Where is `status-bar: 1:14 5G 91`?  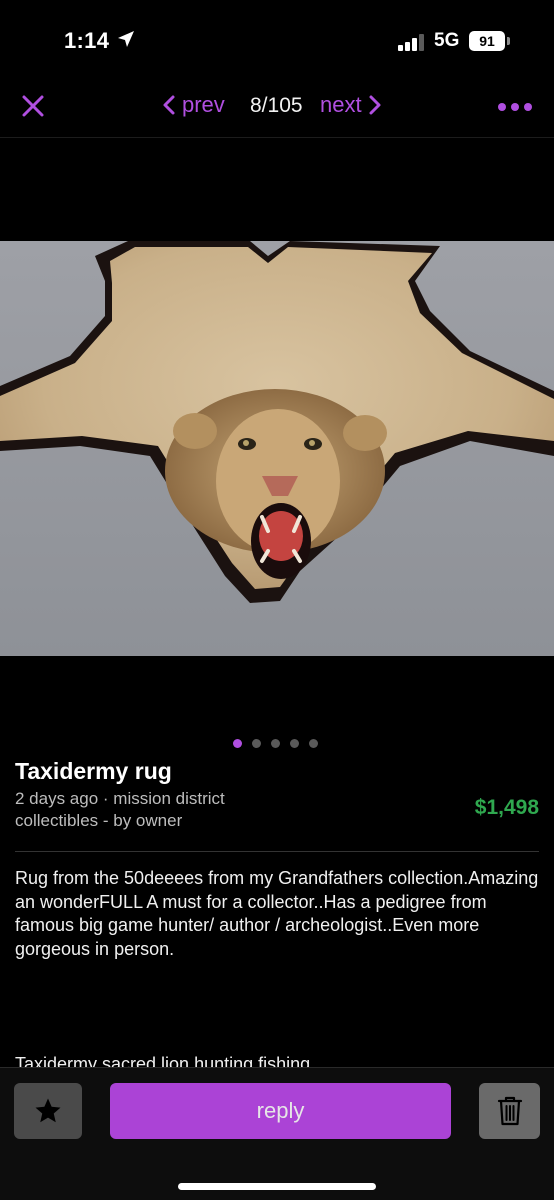
status-bar: 1:14 5G 91 is located at coordinates (277, 40).